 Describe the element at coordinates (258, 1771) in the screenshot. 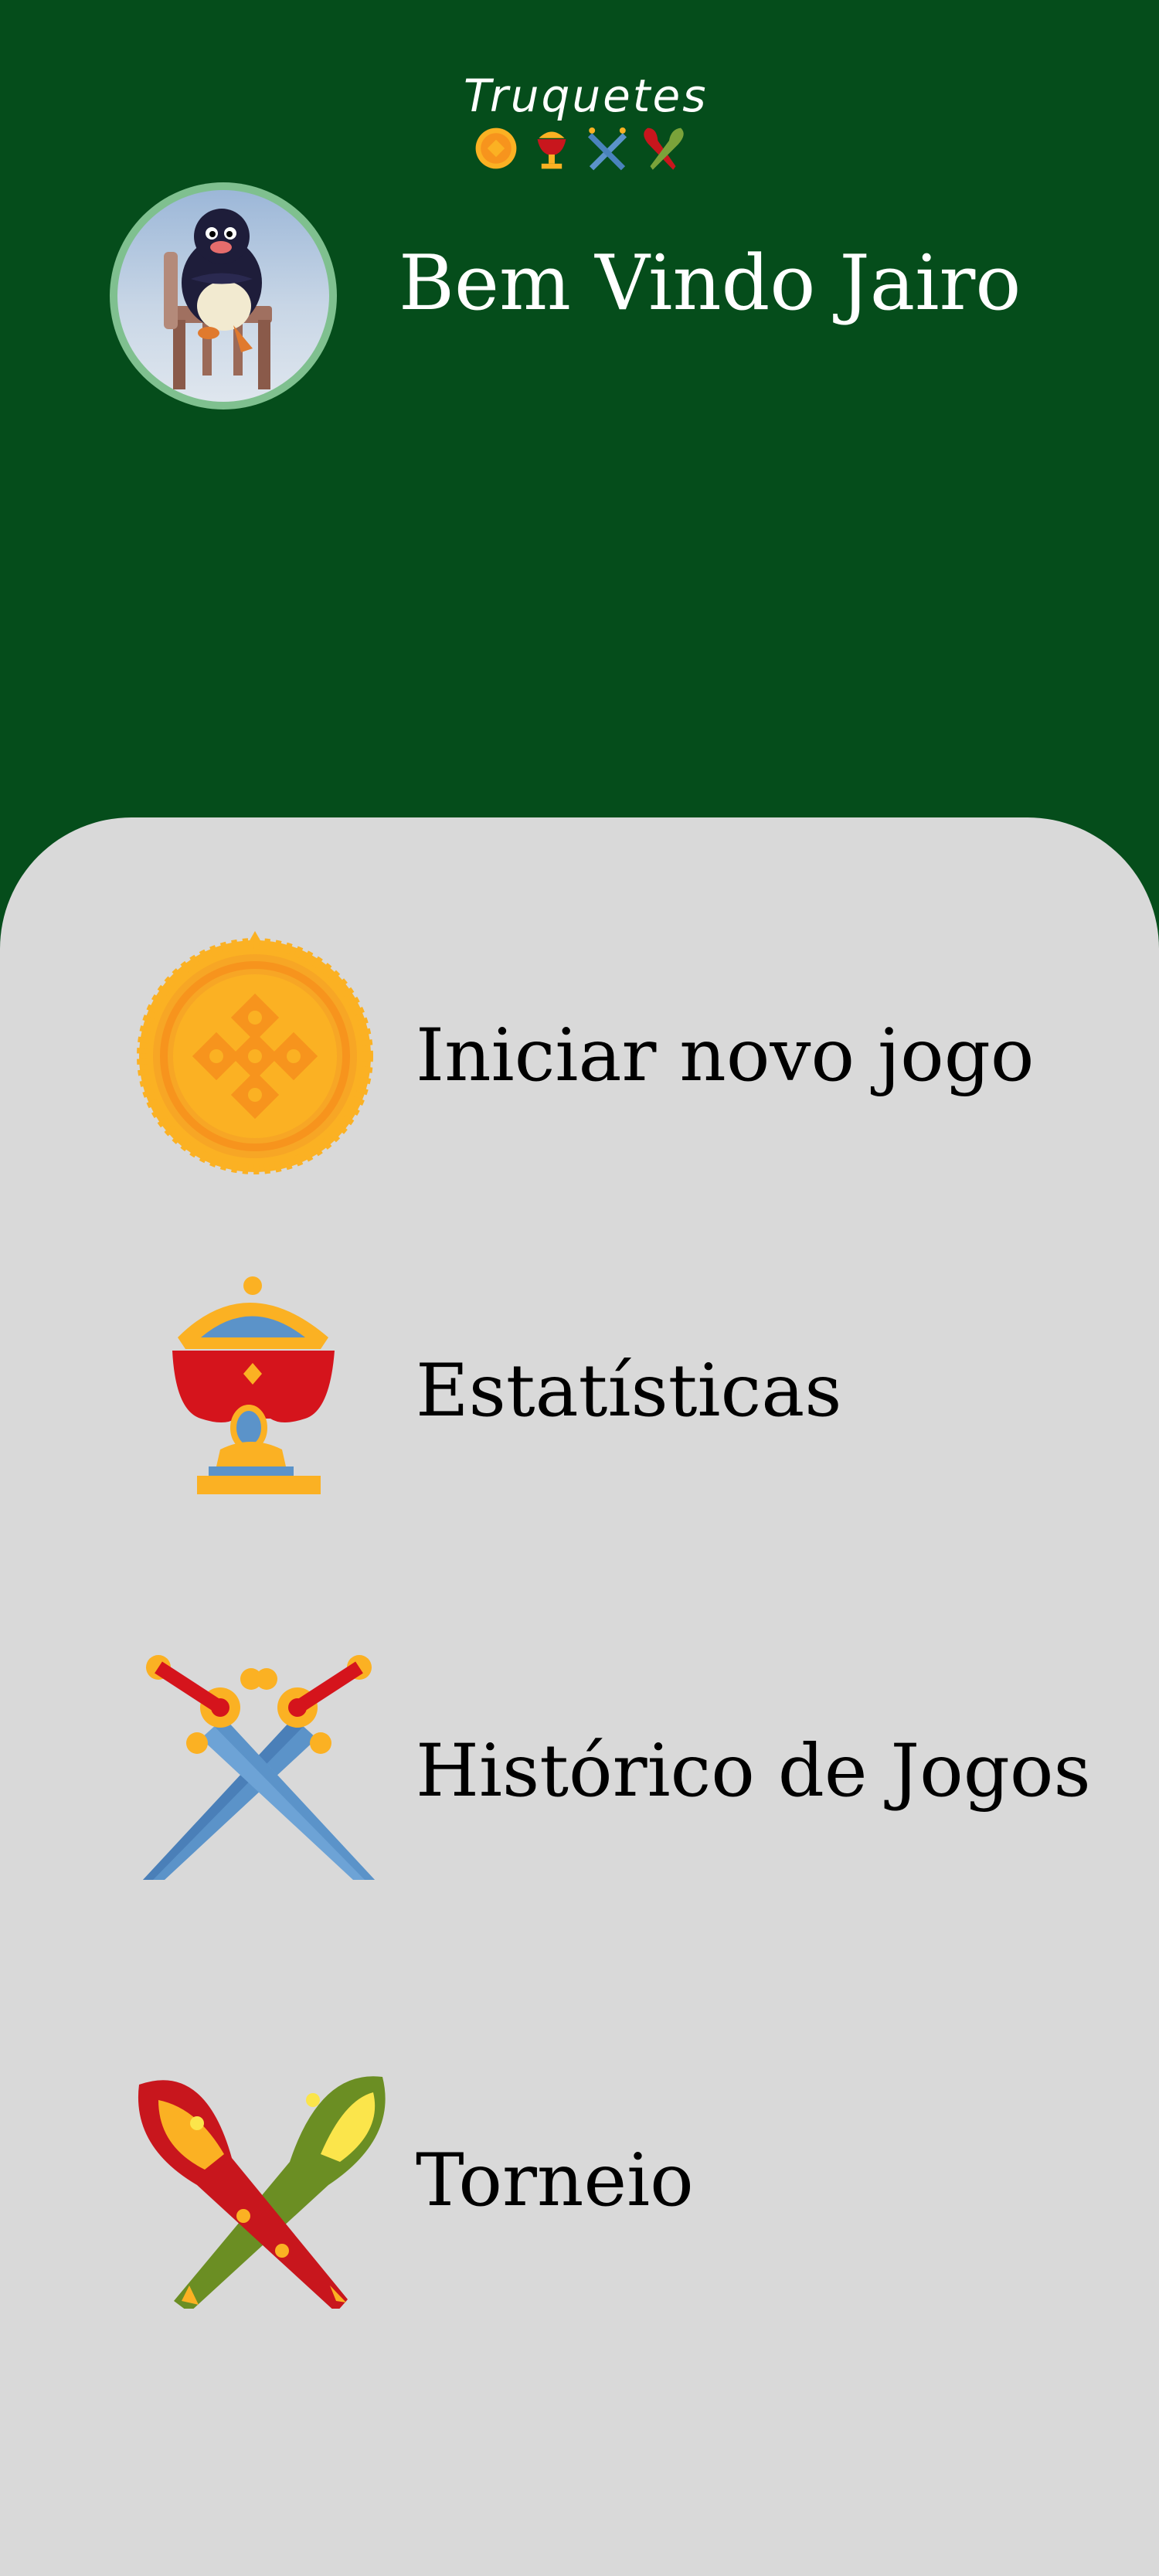

I see `crossed-swords-icon` at that location.